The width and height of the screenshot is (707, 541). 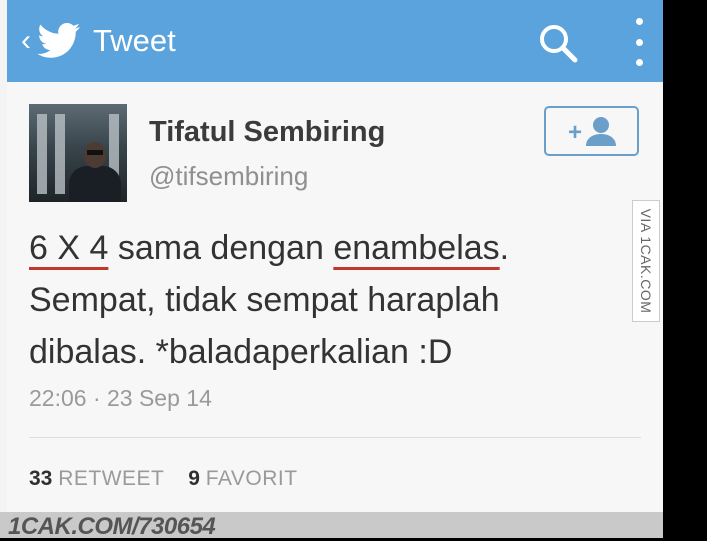 I want to click on follow-button: +, so click(x=591, y=131).